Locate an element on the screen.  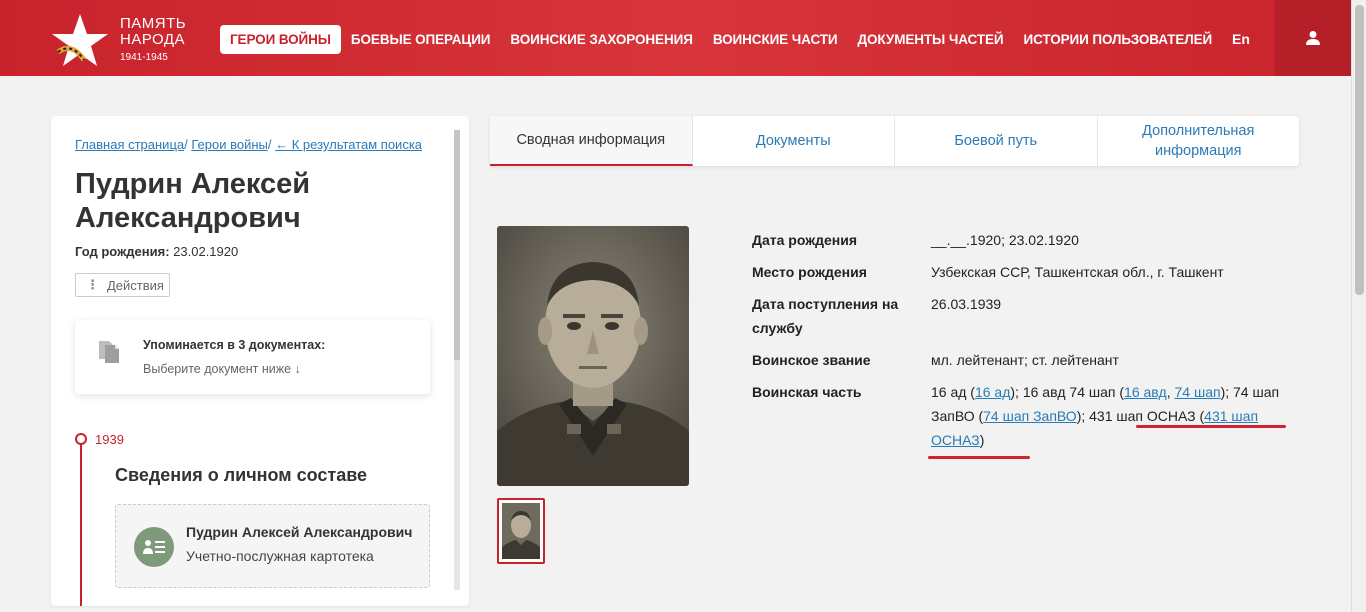
breadcrumb-home: Главная страница is located at coordinates (129, 144).